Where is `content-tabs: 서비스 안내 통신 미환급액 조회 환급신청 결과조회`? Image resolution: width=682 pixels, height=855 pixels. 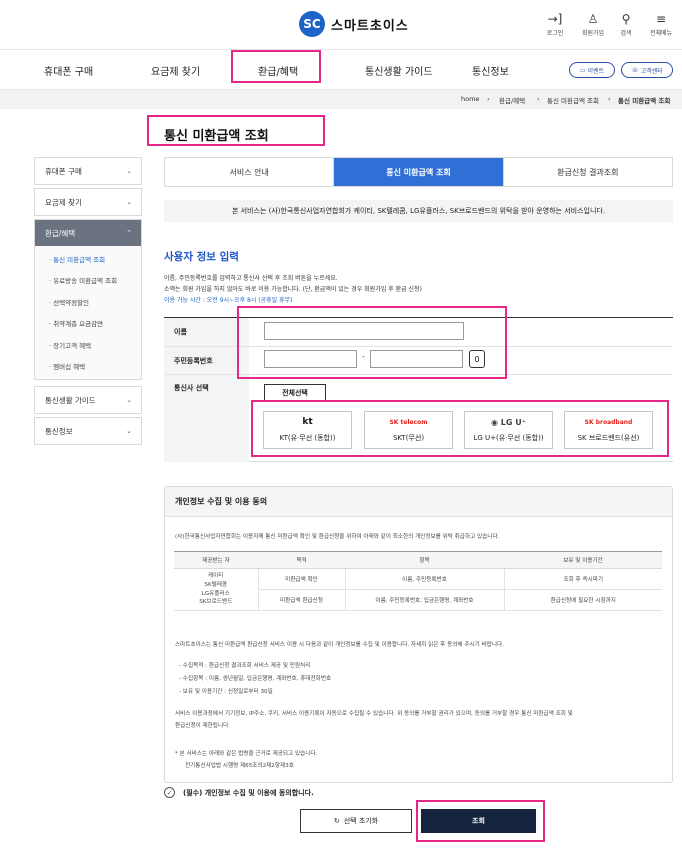
content-tabs: 서비스 안내 통신 미환급액 조회 환급신청 결과조회 is located at coordinates (418, 172).